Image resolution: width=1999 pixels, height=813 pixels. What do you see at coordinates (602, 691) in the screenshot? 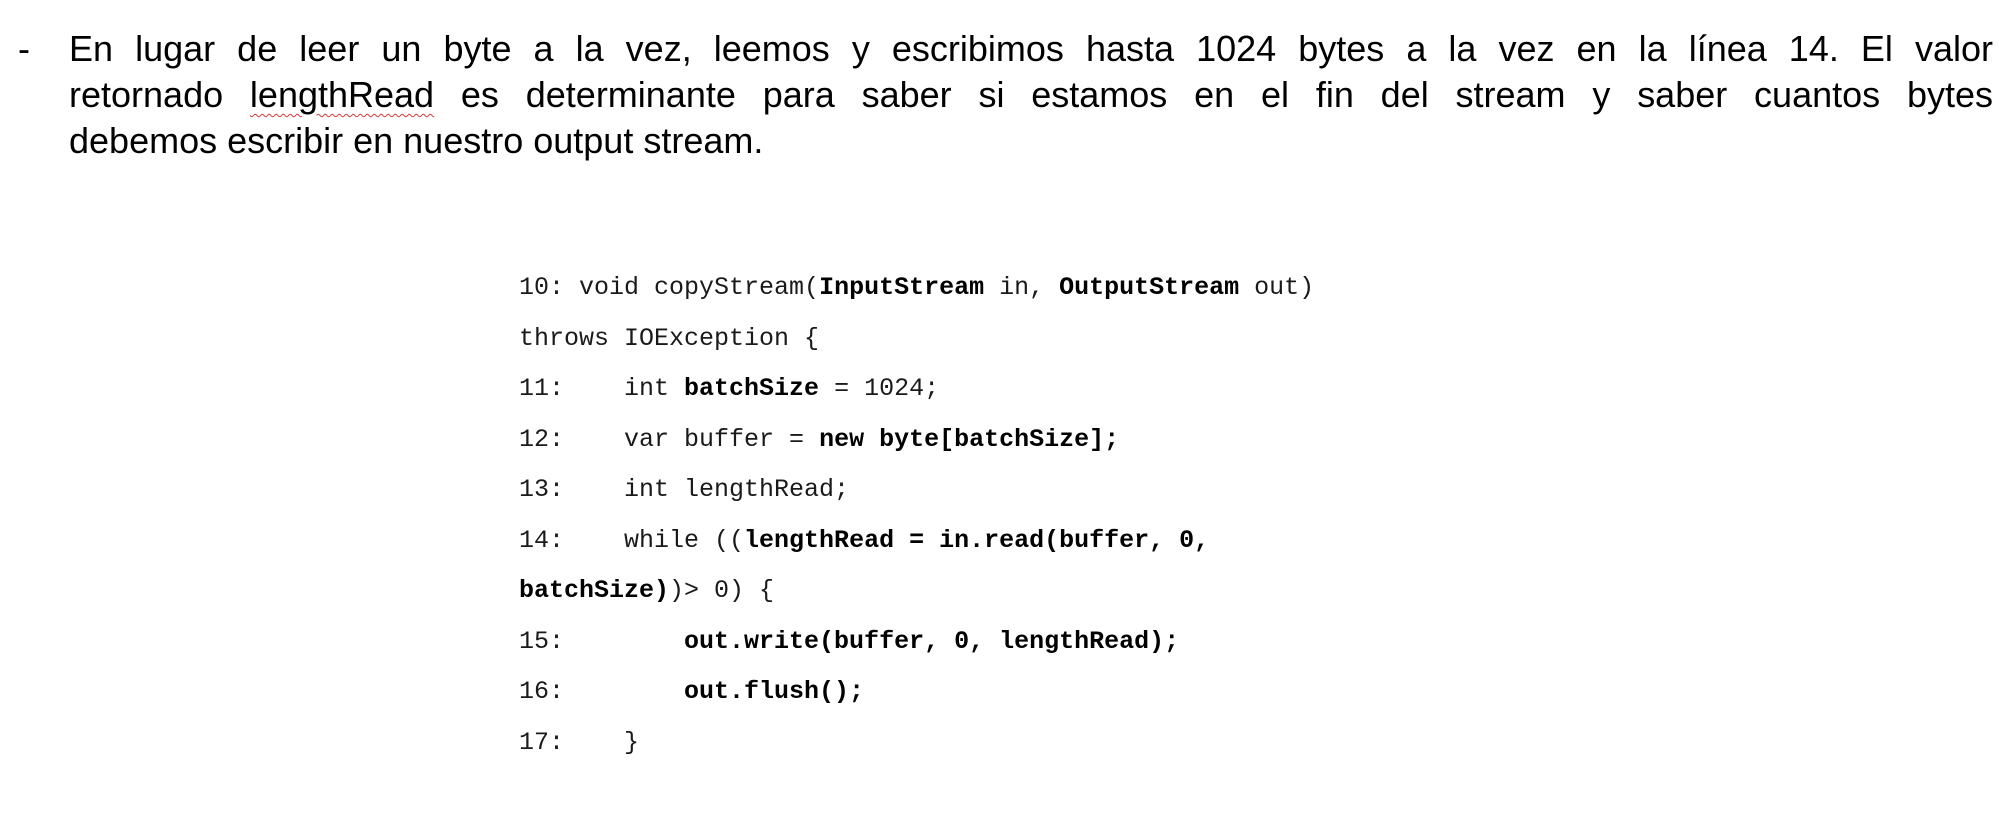
I see `code-token: 16:` at bounding box center [602, 691].